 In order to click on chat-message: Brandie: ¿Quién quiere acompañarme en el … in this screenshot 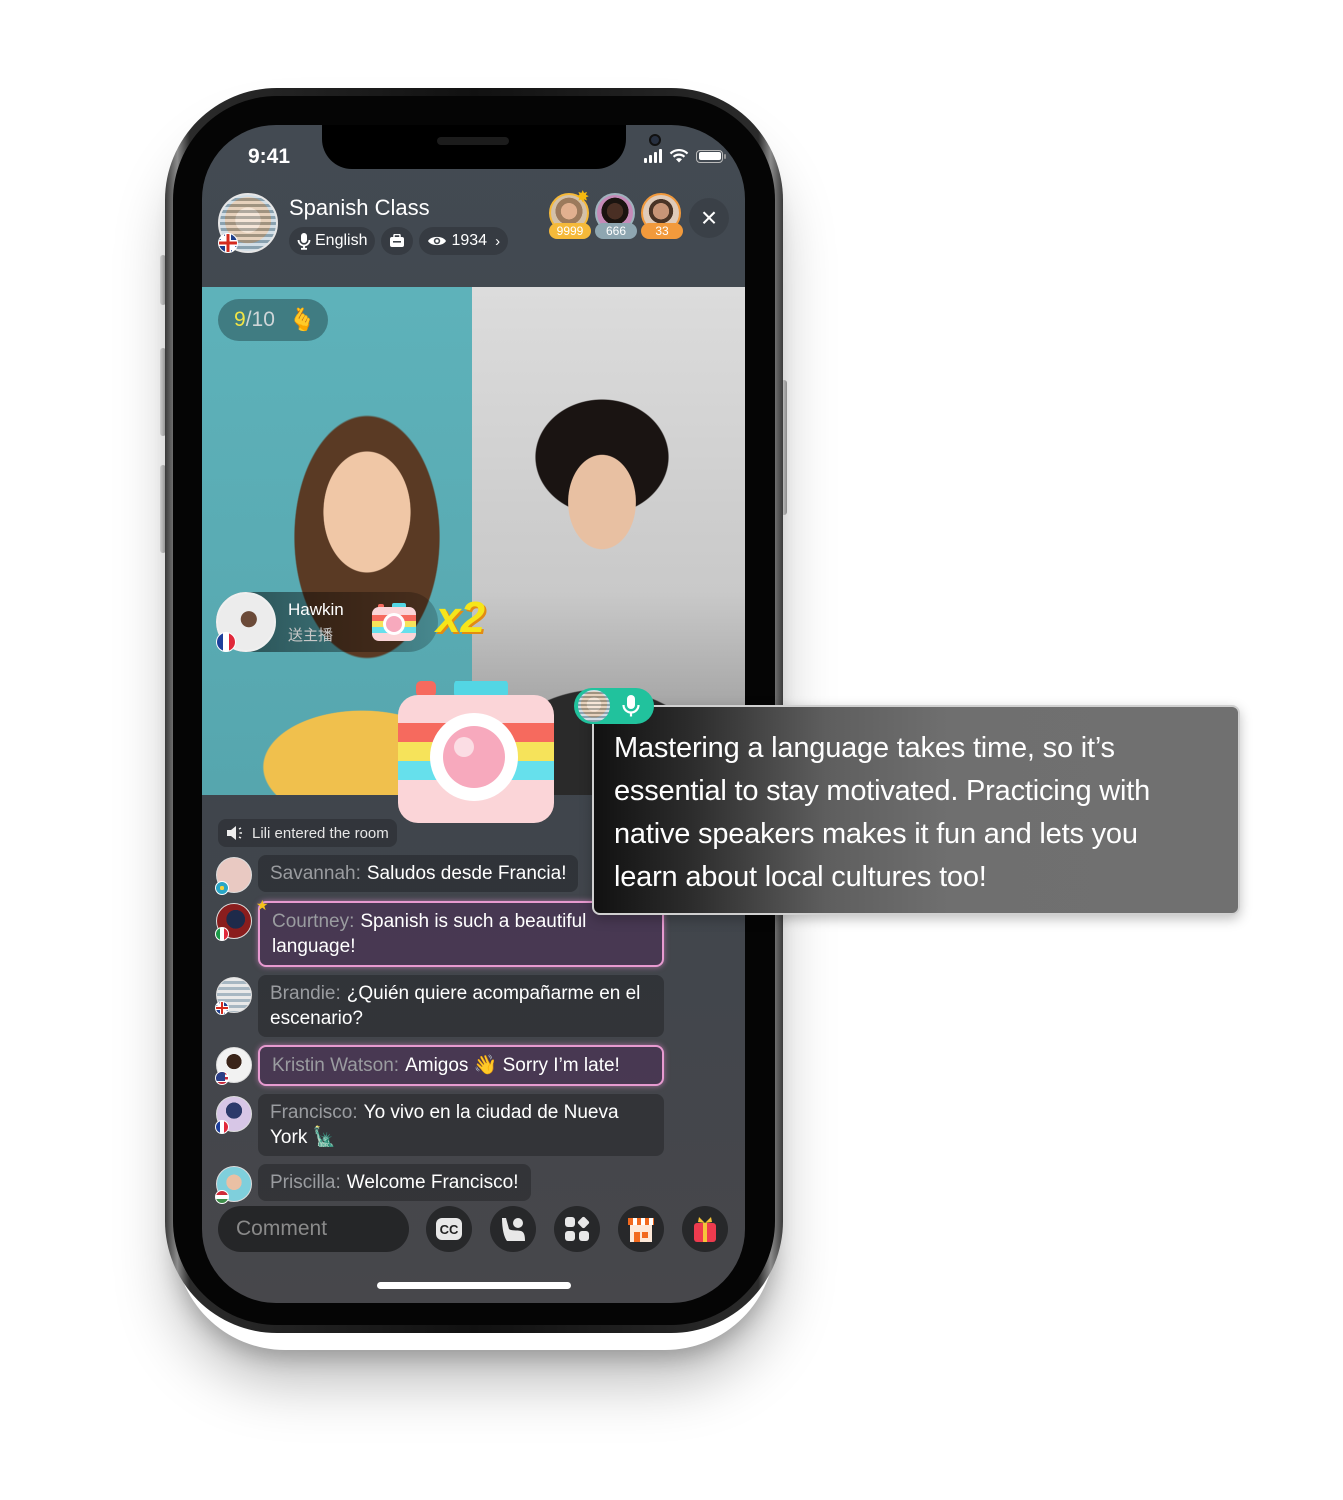, I will do `click(440, 1006)`.